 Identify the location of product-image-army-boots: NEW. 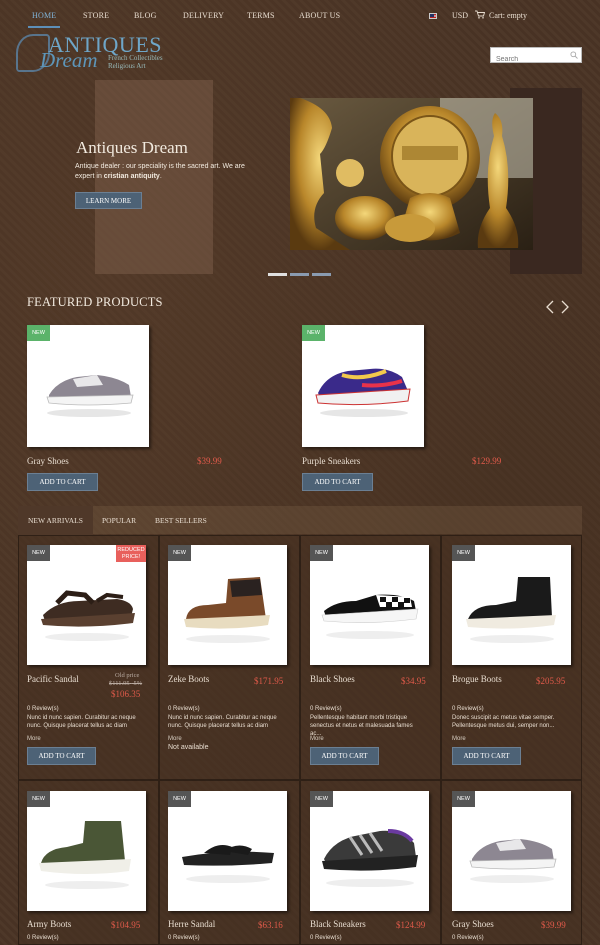
(86, 851).